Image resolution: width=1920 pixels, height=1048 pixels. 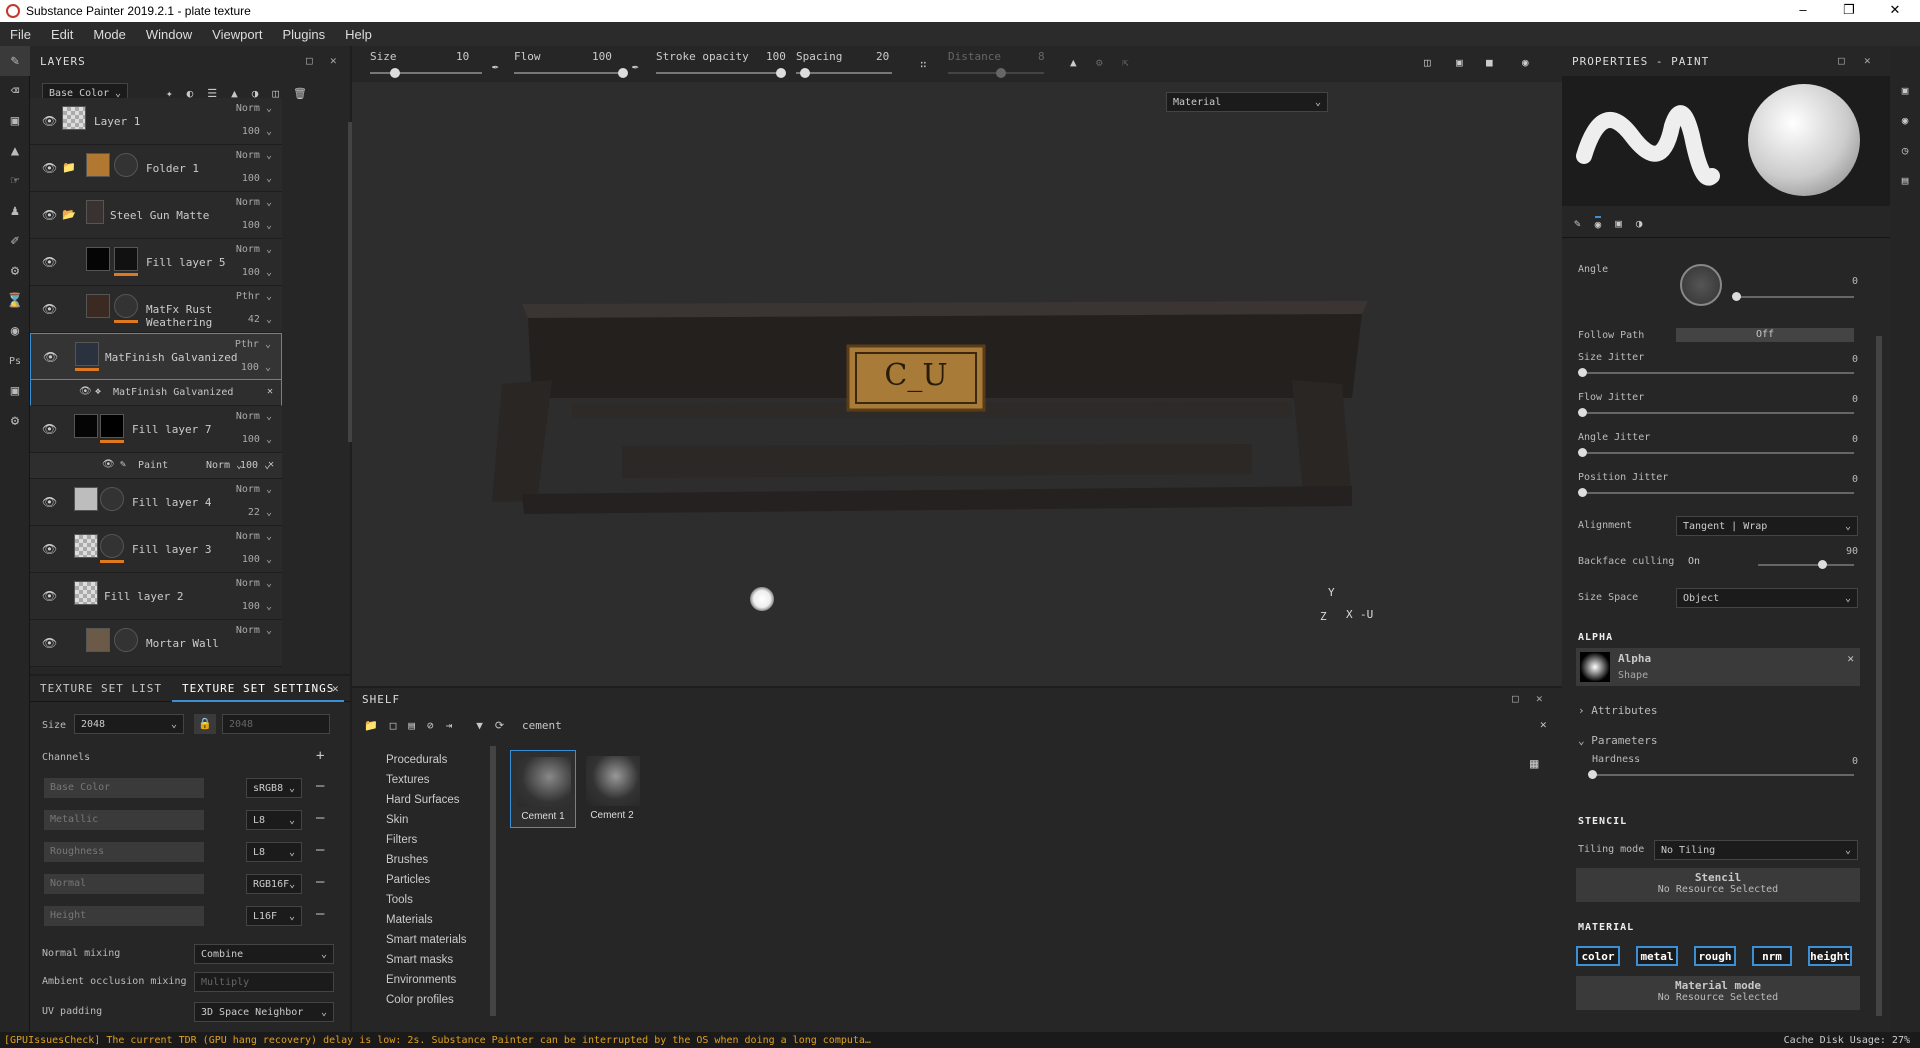 What do you see at coordinates (401, 840) in the screenshot?
I see `shelf-category: Filters` at bounding box center [401, 840].